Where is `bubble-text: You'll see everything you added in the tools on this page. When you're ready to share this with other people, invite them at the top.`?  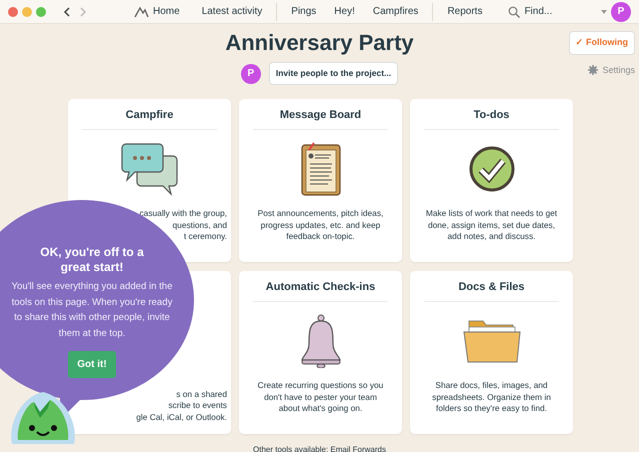 bubble-text: You'll see everything you added in the tools on this page. When you're ready to share this with other people, invite them at the top. is located at coordinates (92, 310).